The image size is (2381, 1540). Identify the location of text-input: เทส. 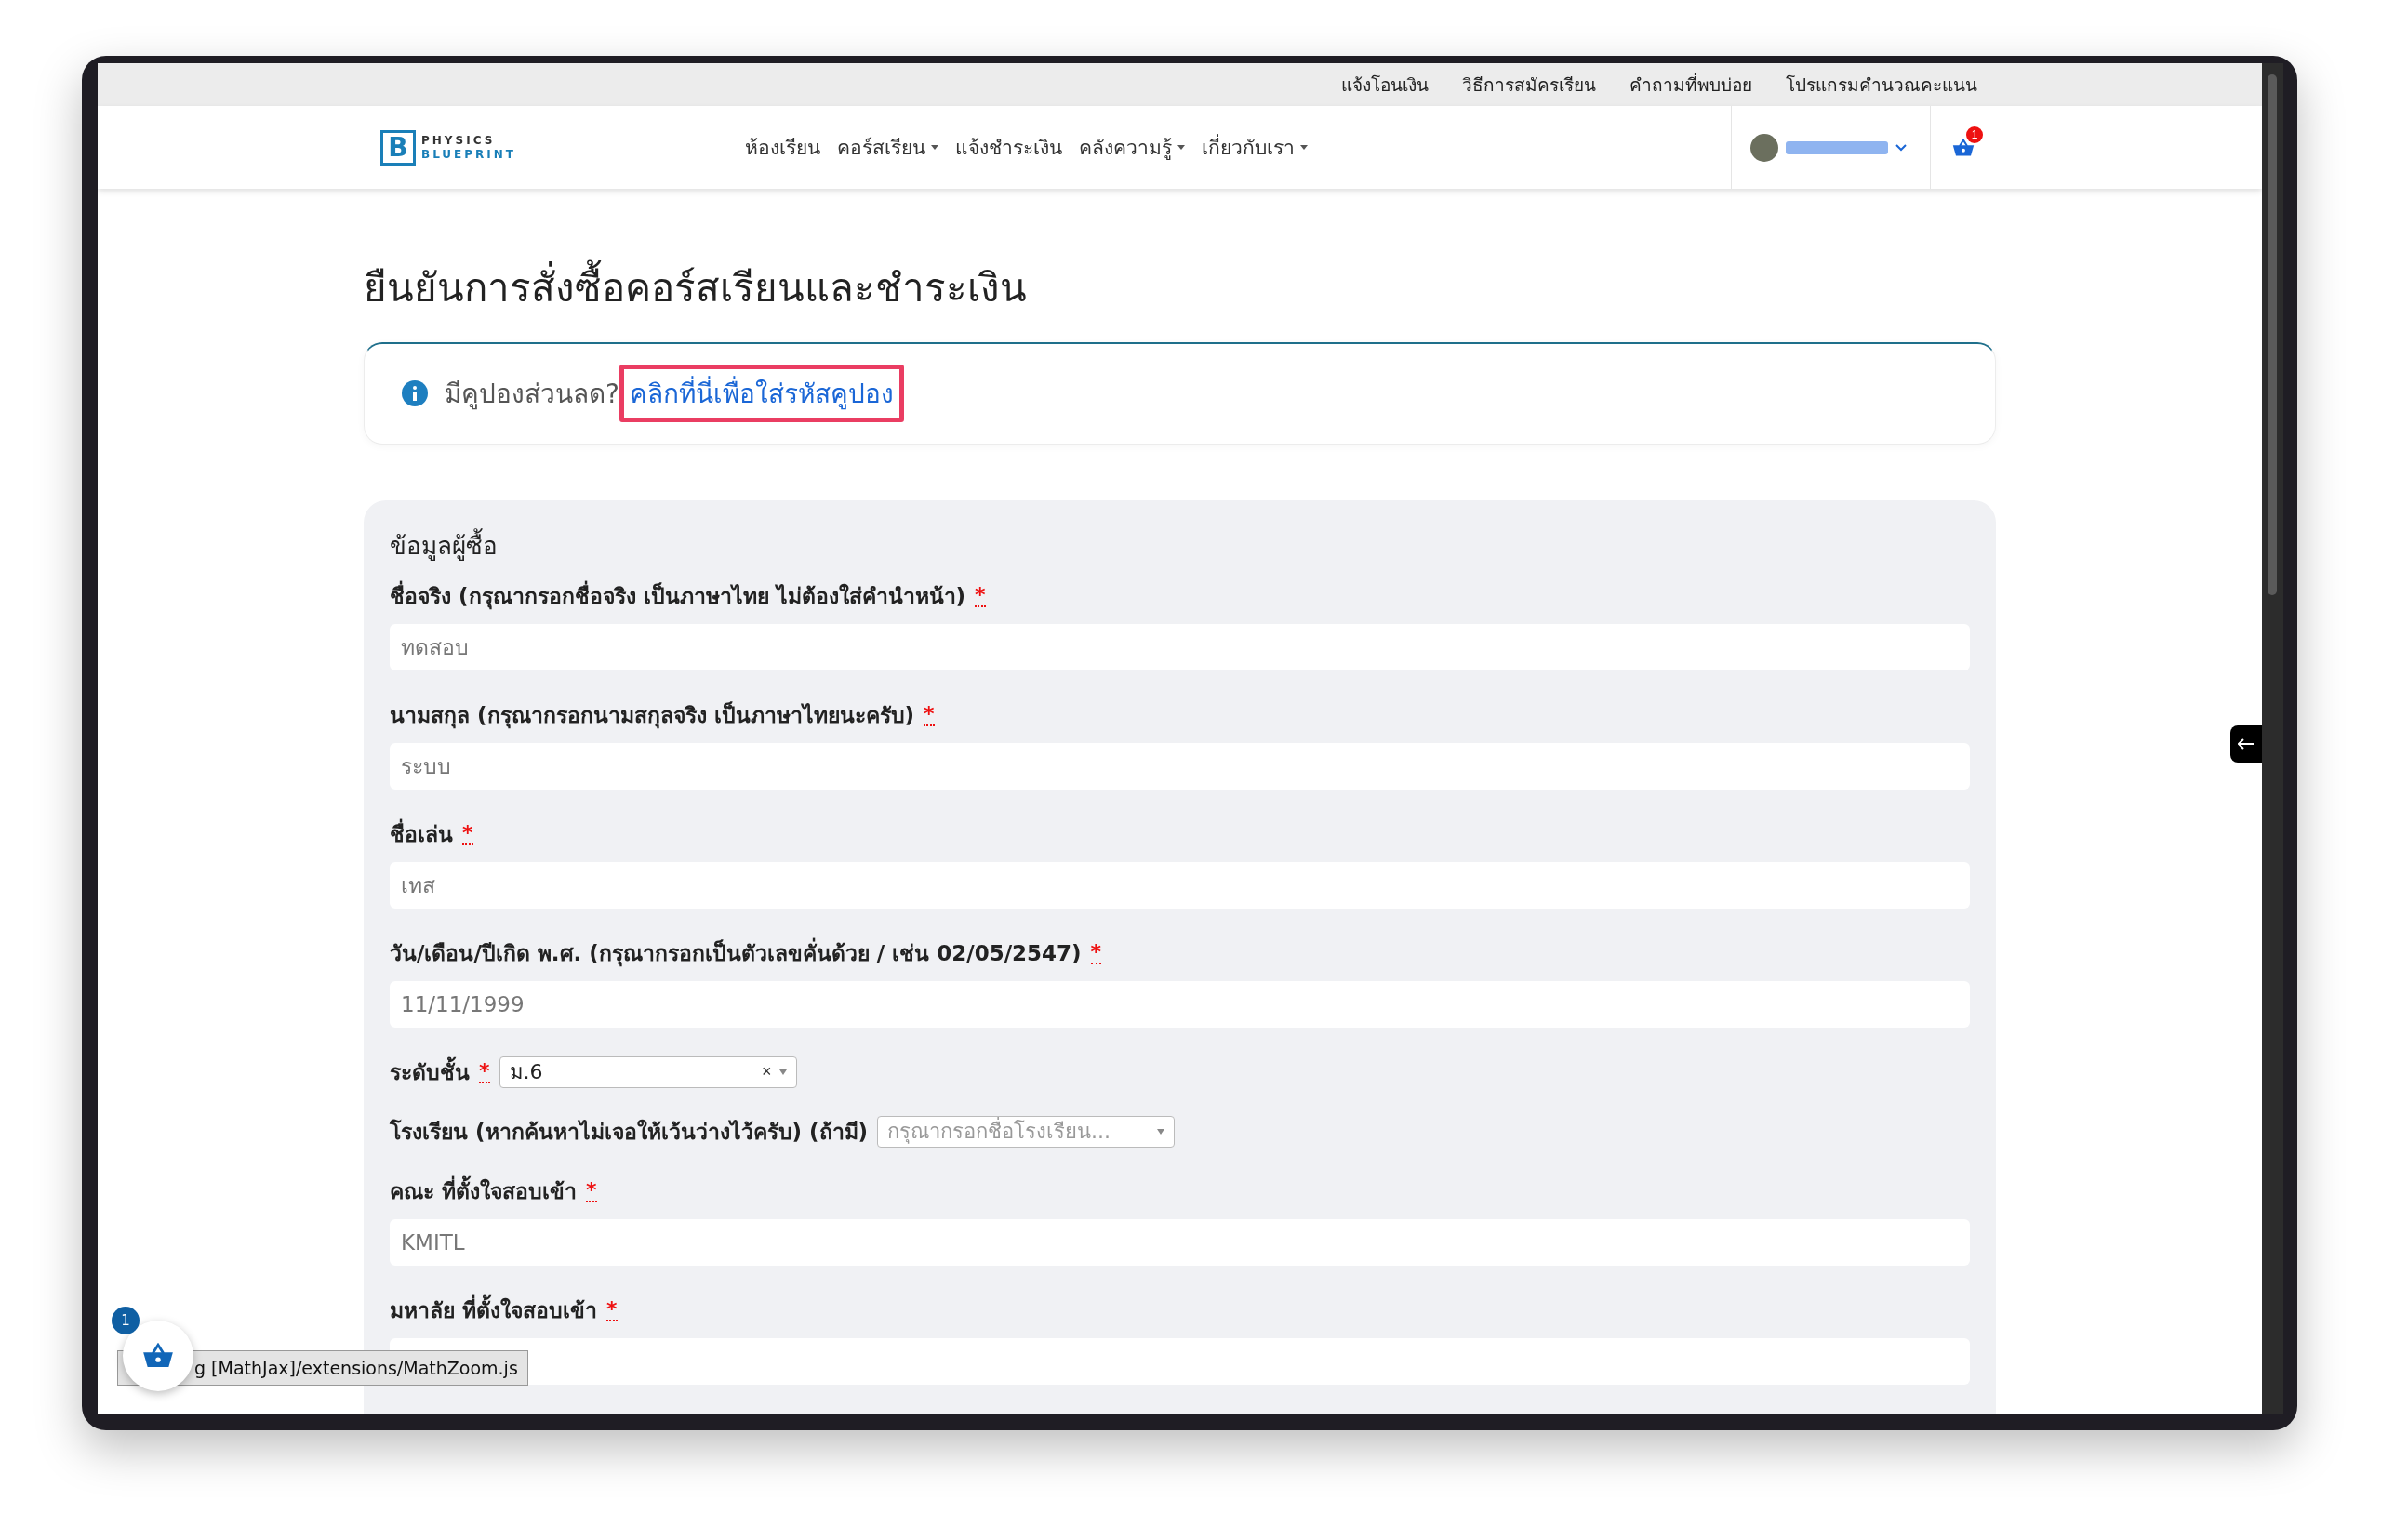
(1180, 885).